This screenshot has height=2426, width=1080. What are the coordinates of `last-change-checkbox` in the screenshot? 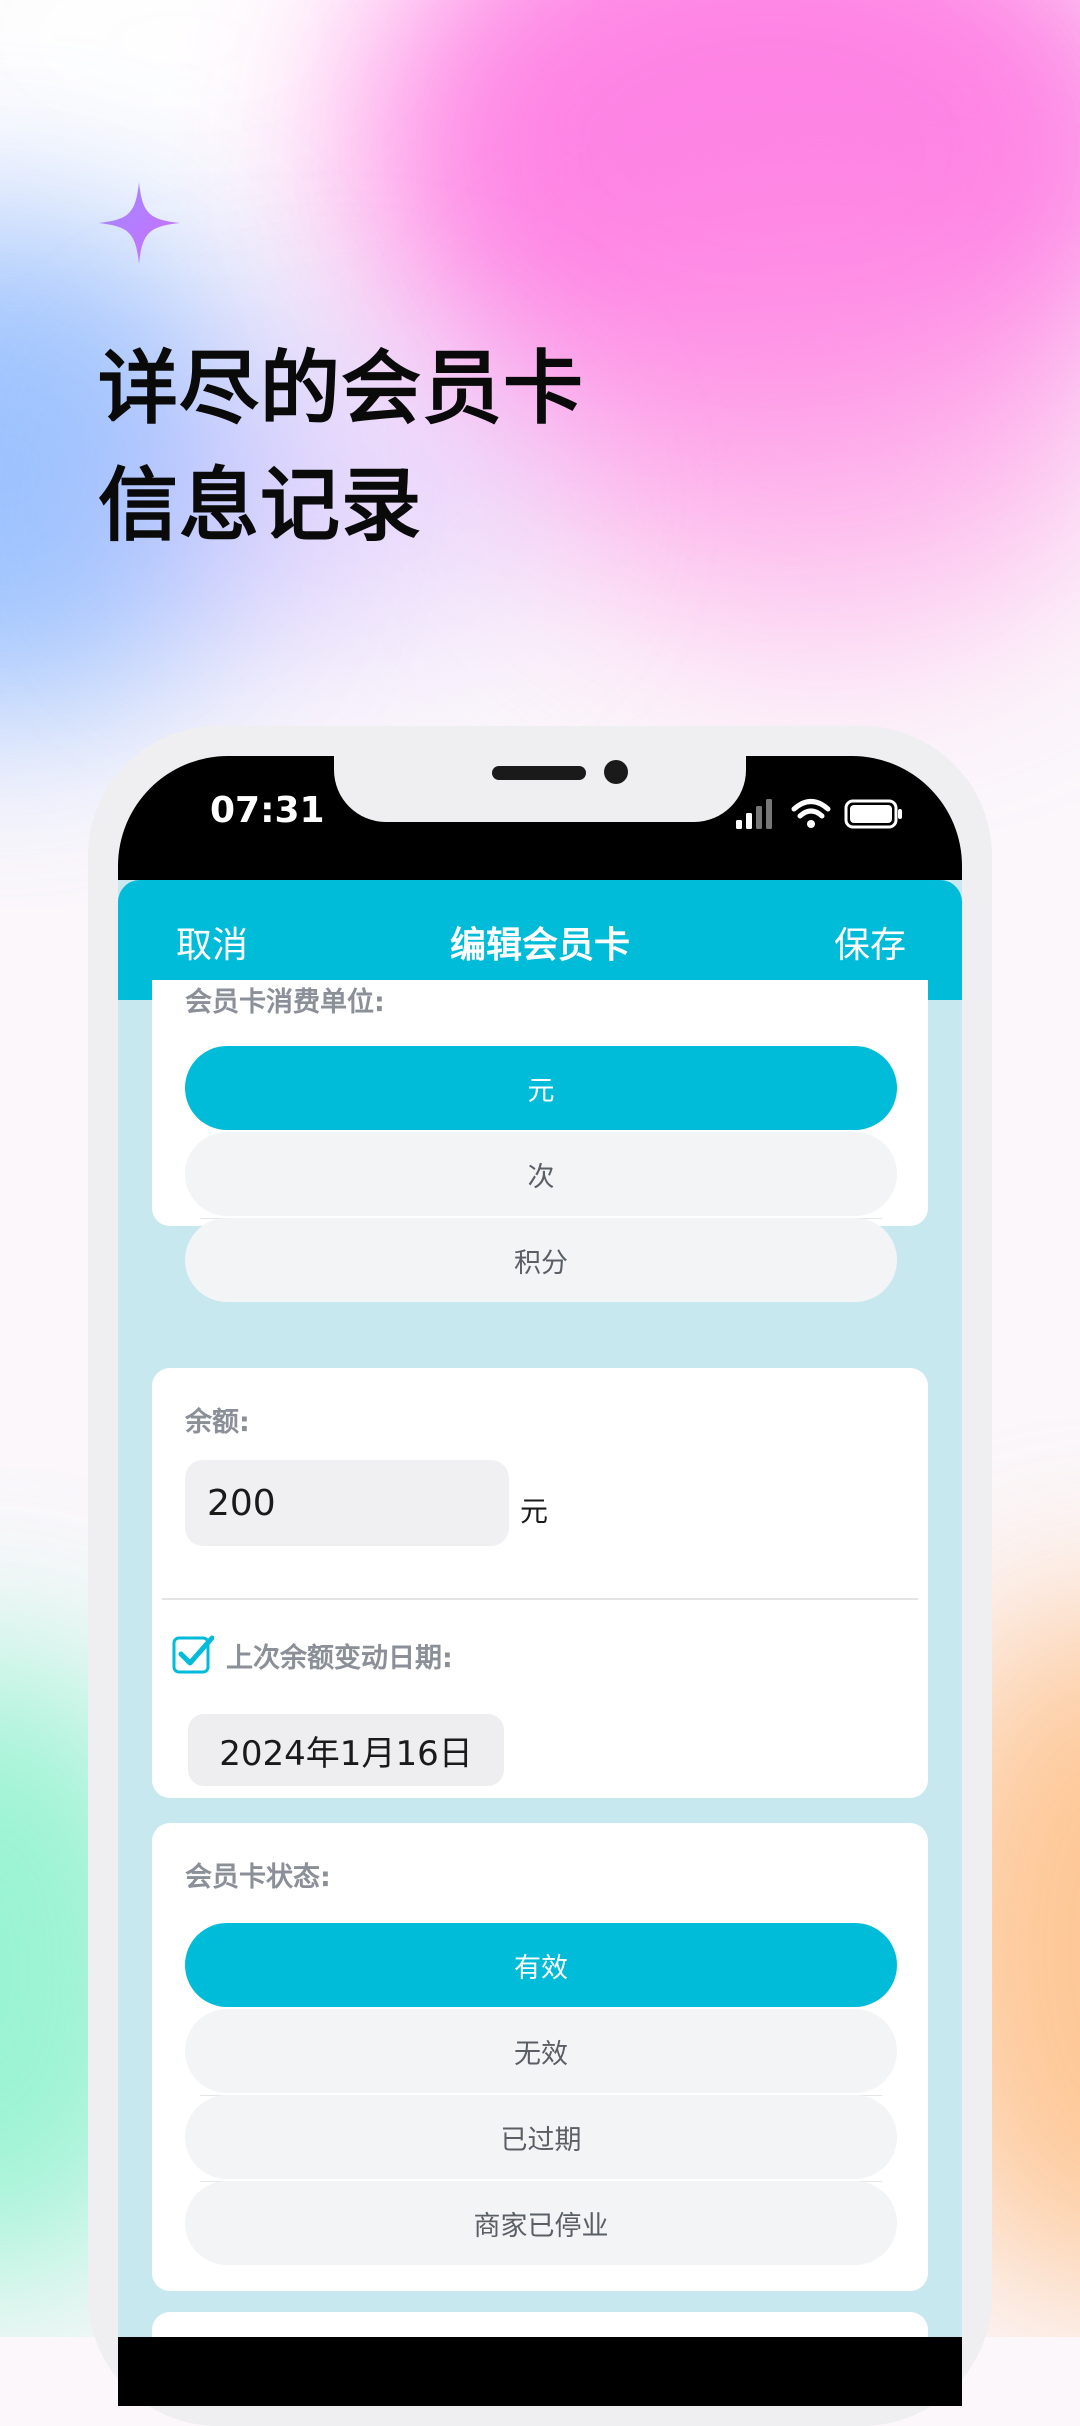 It's located at (193, 1653).